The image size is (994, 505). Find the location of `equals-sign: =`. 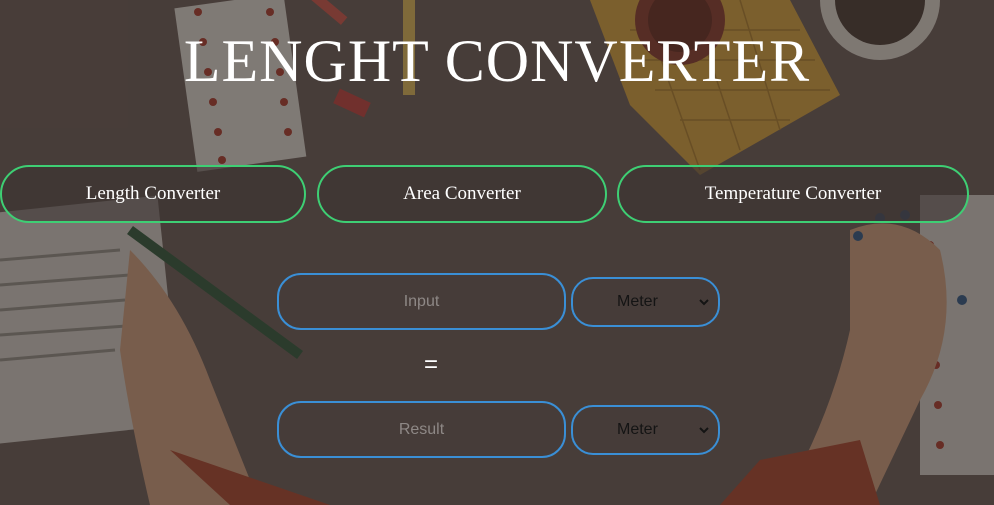

equals-sign: = is located at coordinates (430, 364).